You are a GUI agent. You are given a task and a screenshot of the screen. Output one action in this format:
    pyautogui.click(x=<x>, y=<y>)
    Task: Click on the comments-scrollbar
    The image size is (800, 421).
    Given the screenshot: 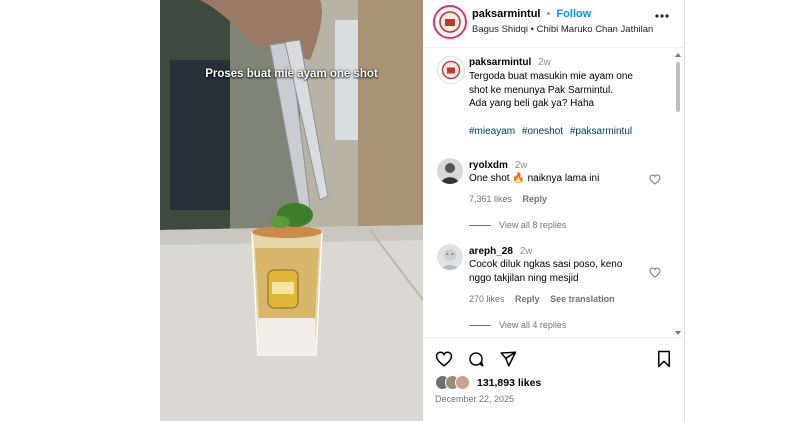 What is the action you would take?
    pyautogui.click(x=678, y=194)
    